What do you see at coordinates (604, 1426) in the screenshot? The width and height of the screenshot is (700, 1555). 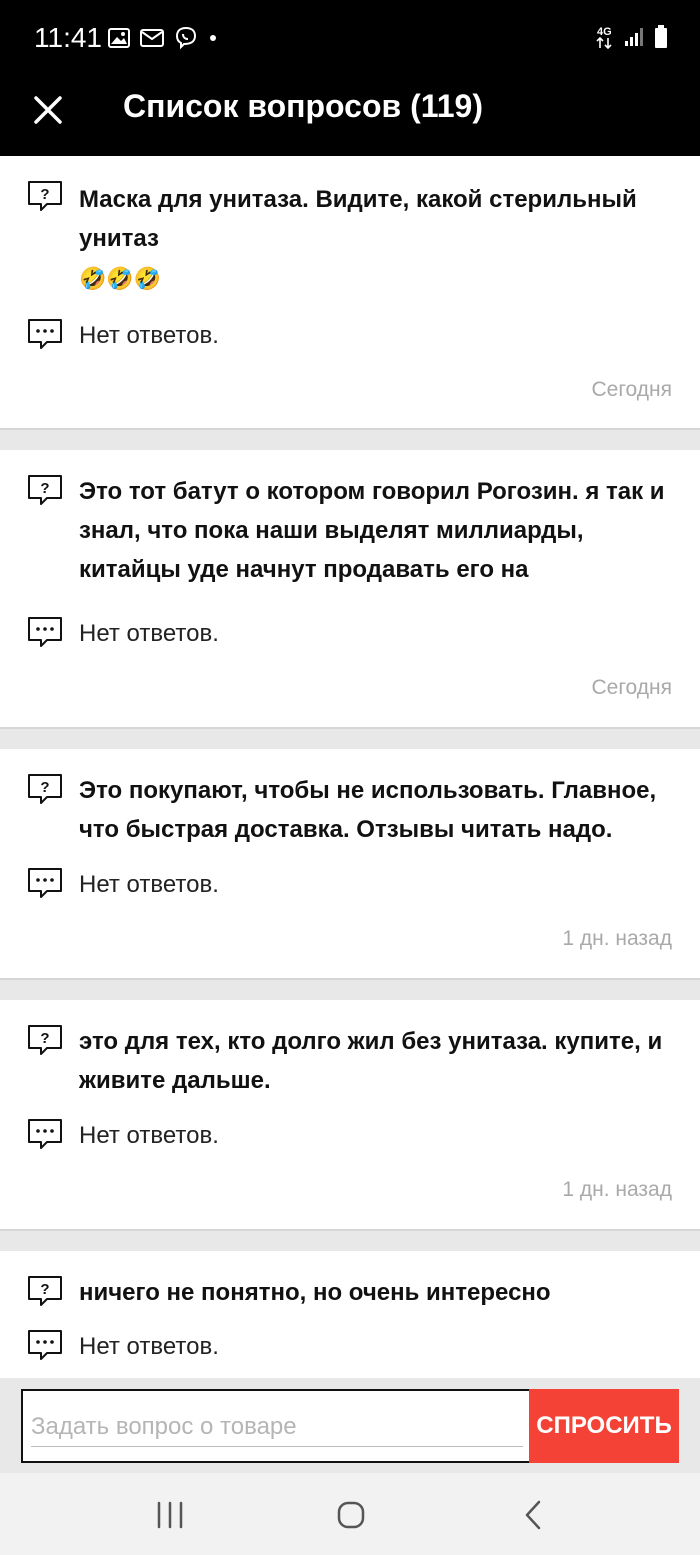 I see `ask-button: СПРОСИТЬ` at bounding box center [604, 1426].